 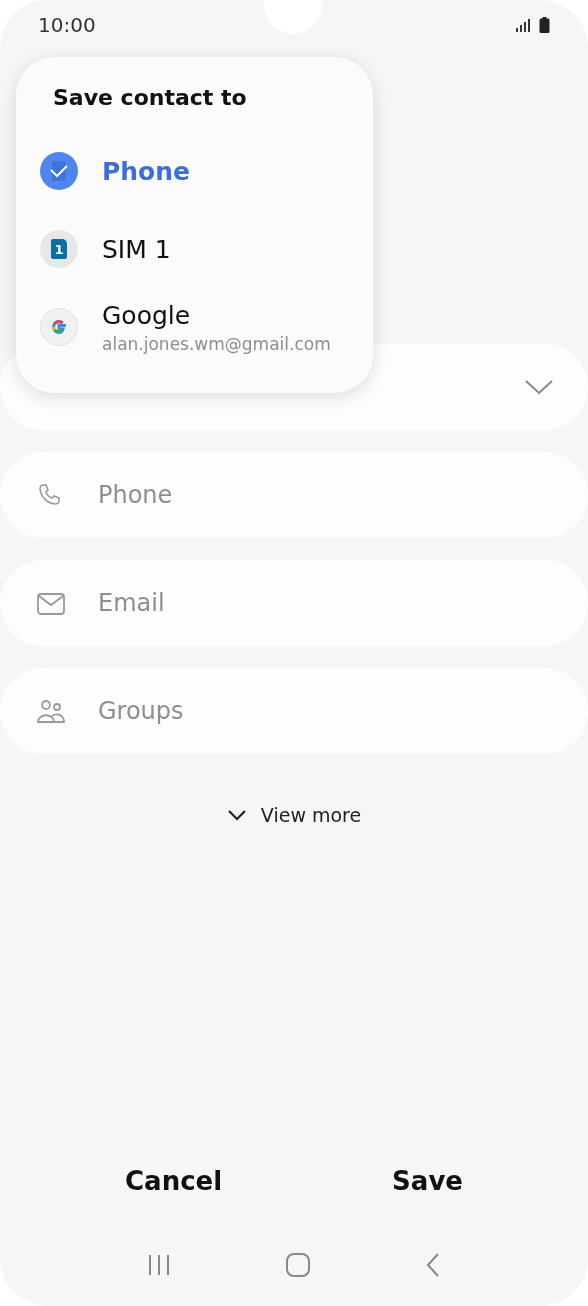 I want to click on google-g-icon, so click(x=59, y=327).